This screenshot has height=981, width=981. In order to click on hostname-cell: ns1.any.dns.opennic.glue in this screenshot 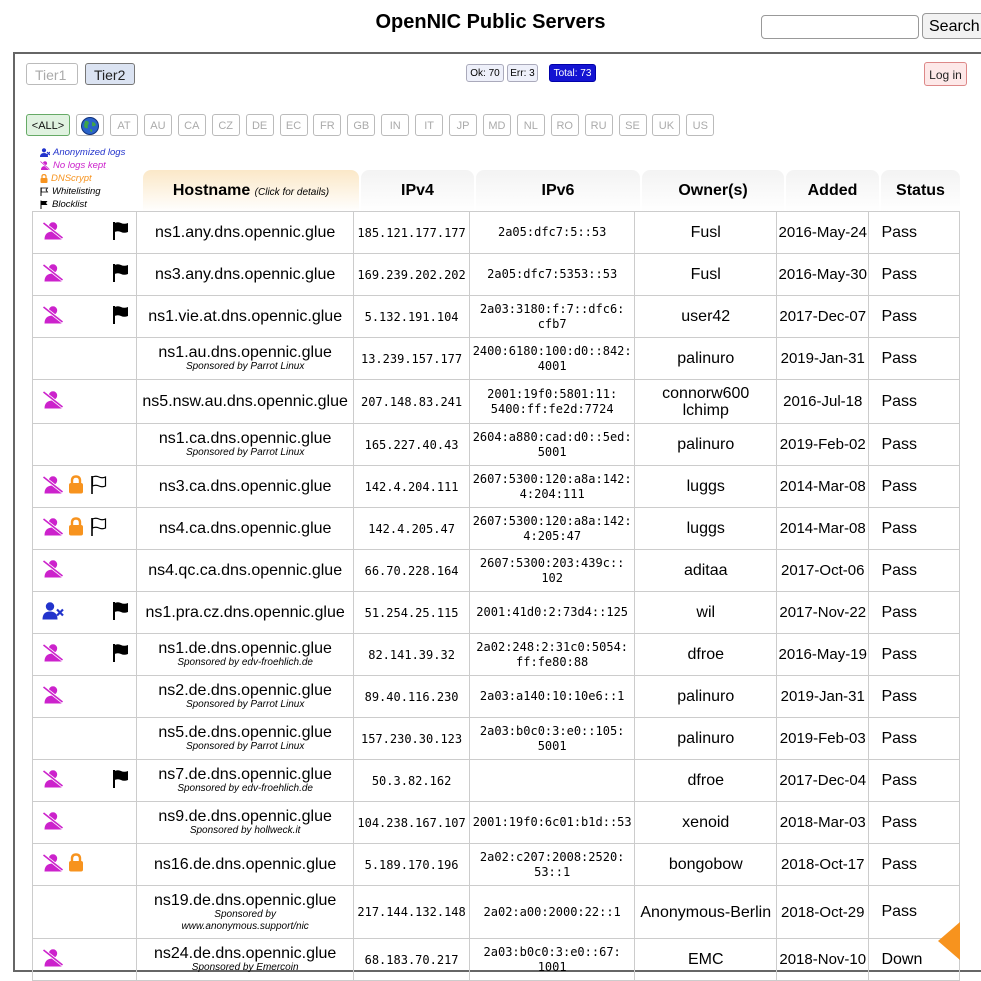, I will do `click(245, 232)`.